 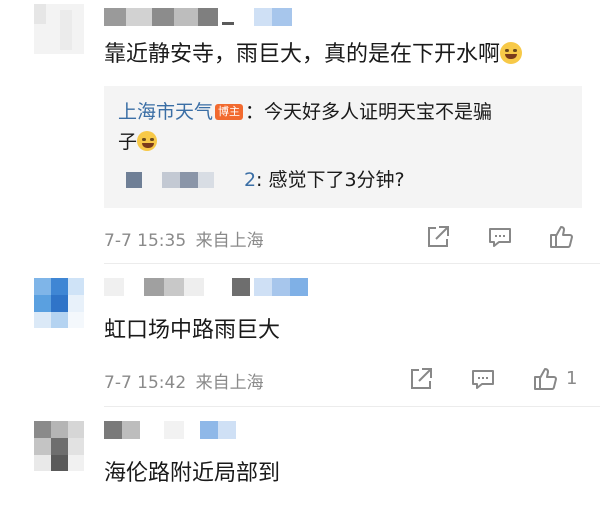 I want to click on comment-meta: 7-7 15:35 来自上海, so click(x=184, y=238).